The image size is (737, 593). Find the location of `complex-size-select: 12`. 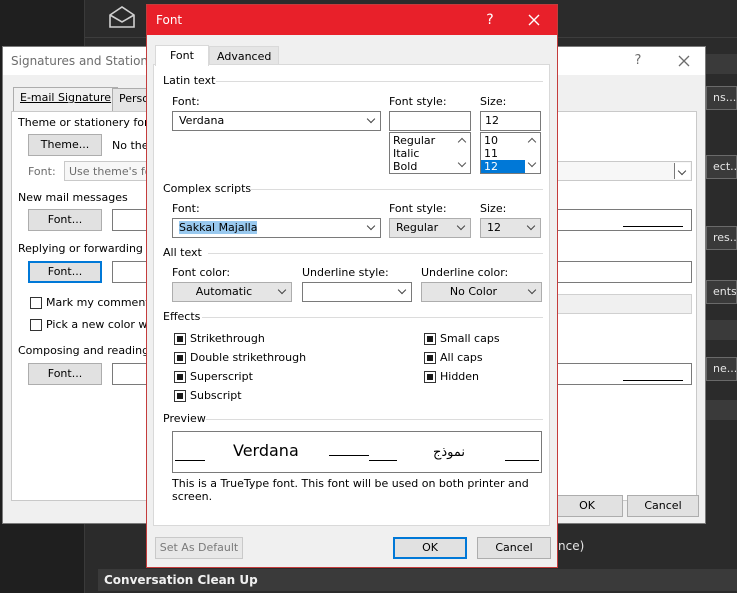

complex-size-select: 12 is located at coordinates (510, 228).